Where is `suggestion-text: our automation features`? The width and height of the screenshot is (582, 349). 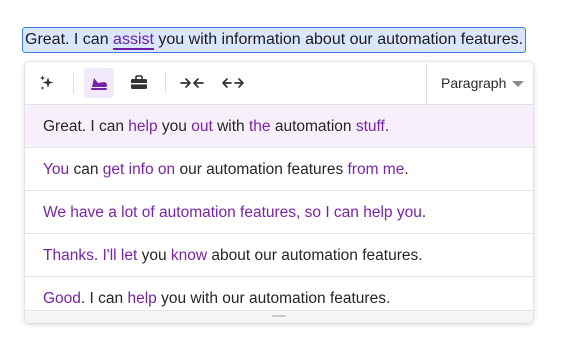 suggestion-text: our automation features is located at coordinates (261, 169).